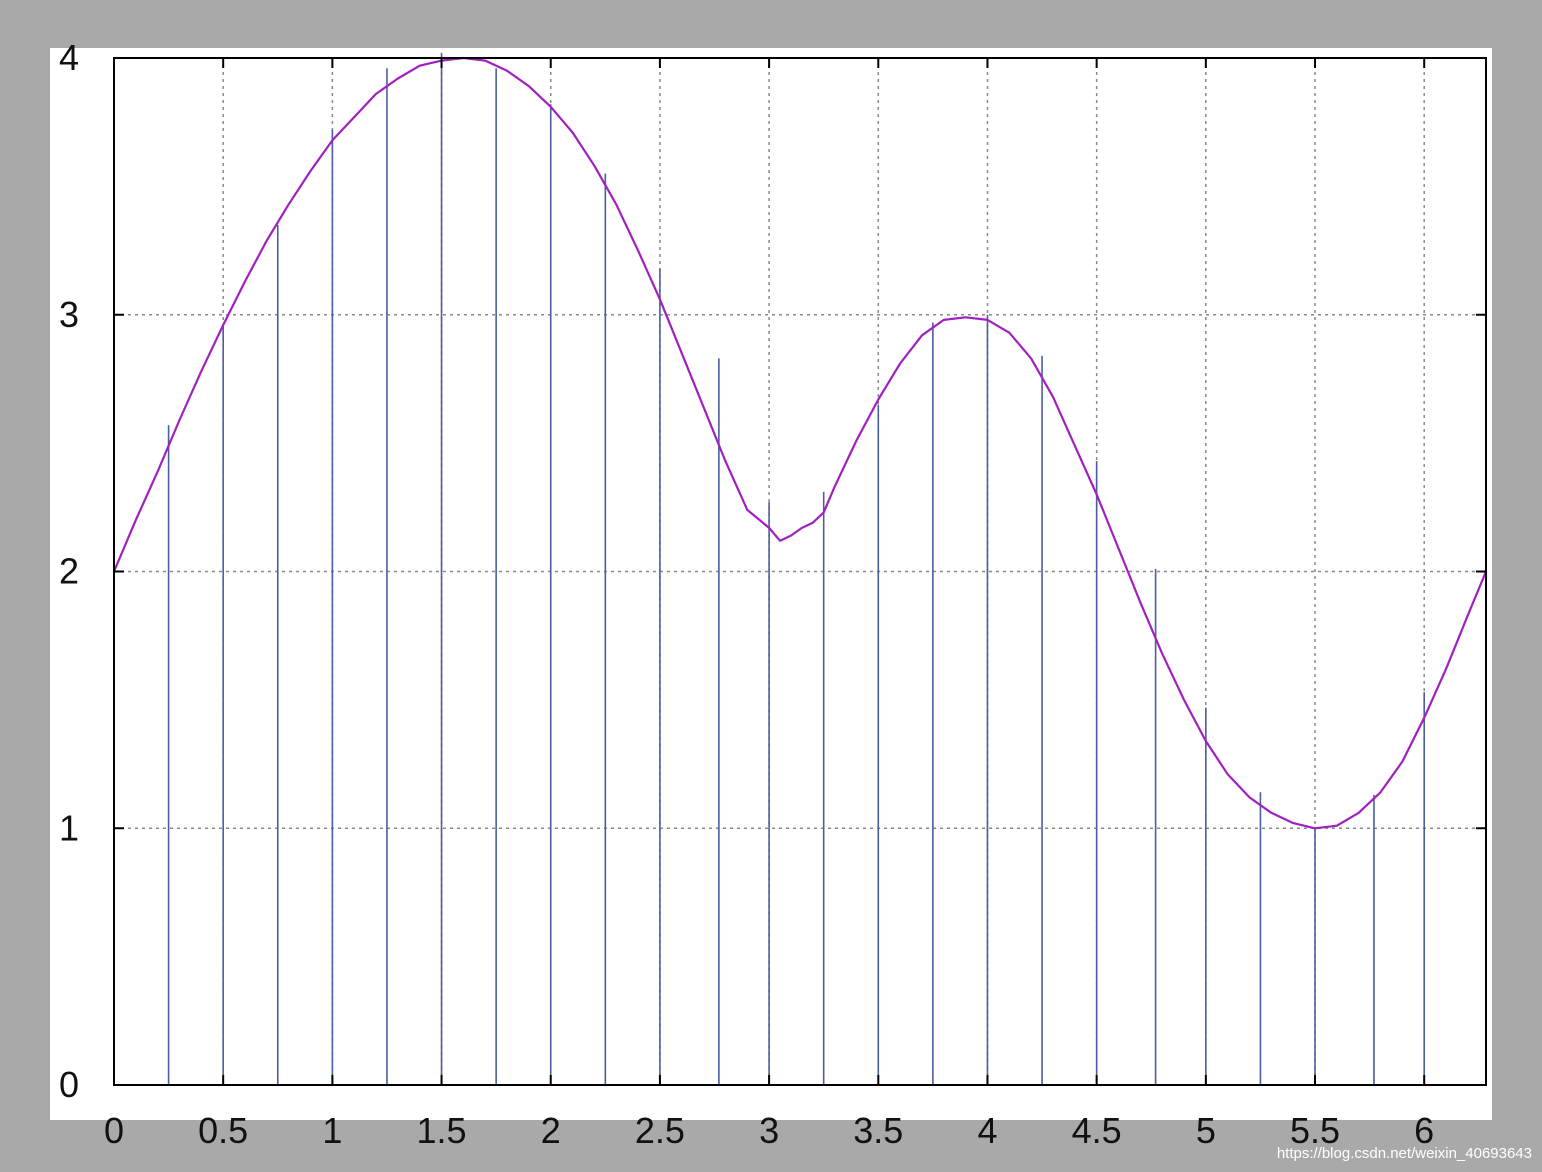 This screenshot has height=1172, width=1542. Describe the element at coordinates (660, 1130) in the screenshot. I see `x-tick-label: 2.5` at that location.